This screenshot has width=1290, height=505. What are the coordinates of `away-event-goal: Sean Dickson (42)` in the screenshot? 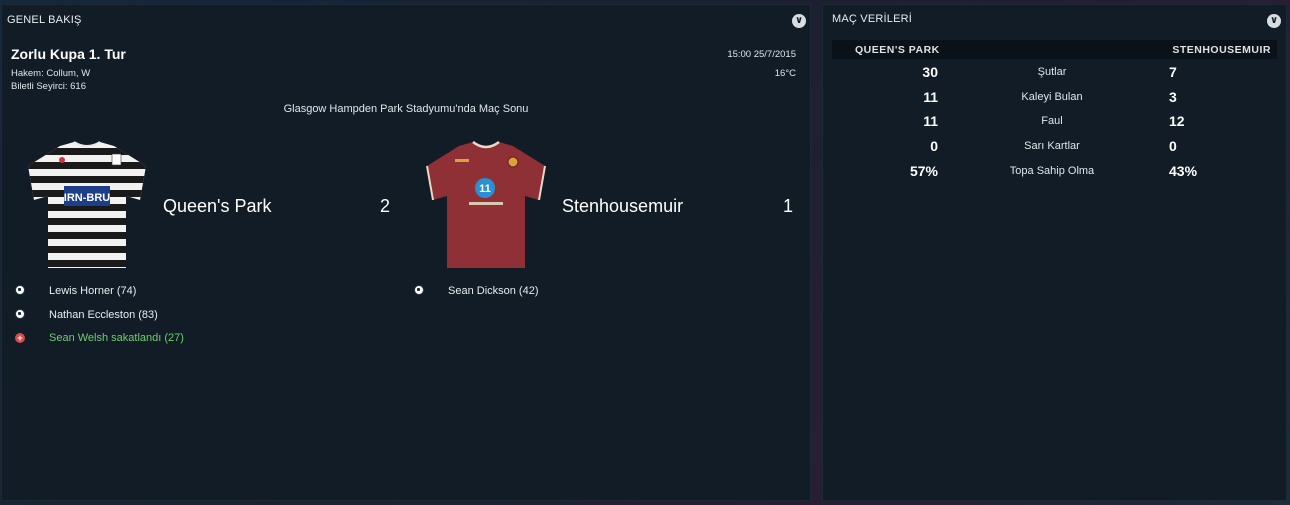 It's located at (476, 291).